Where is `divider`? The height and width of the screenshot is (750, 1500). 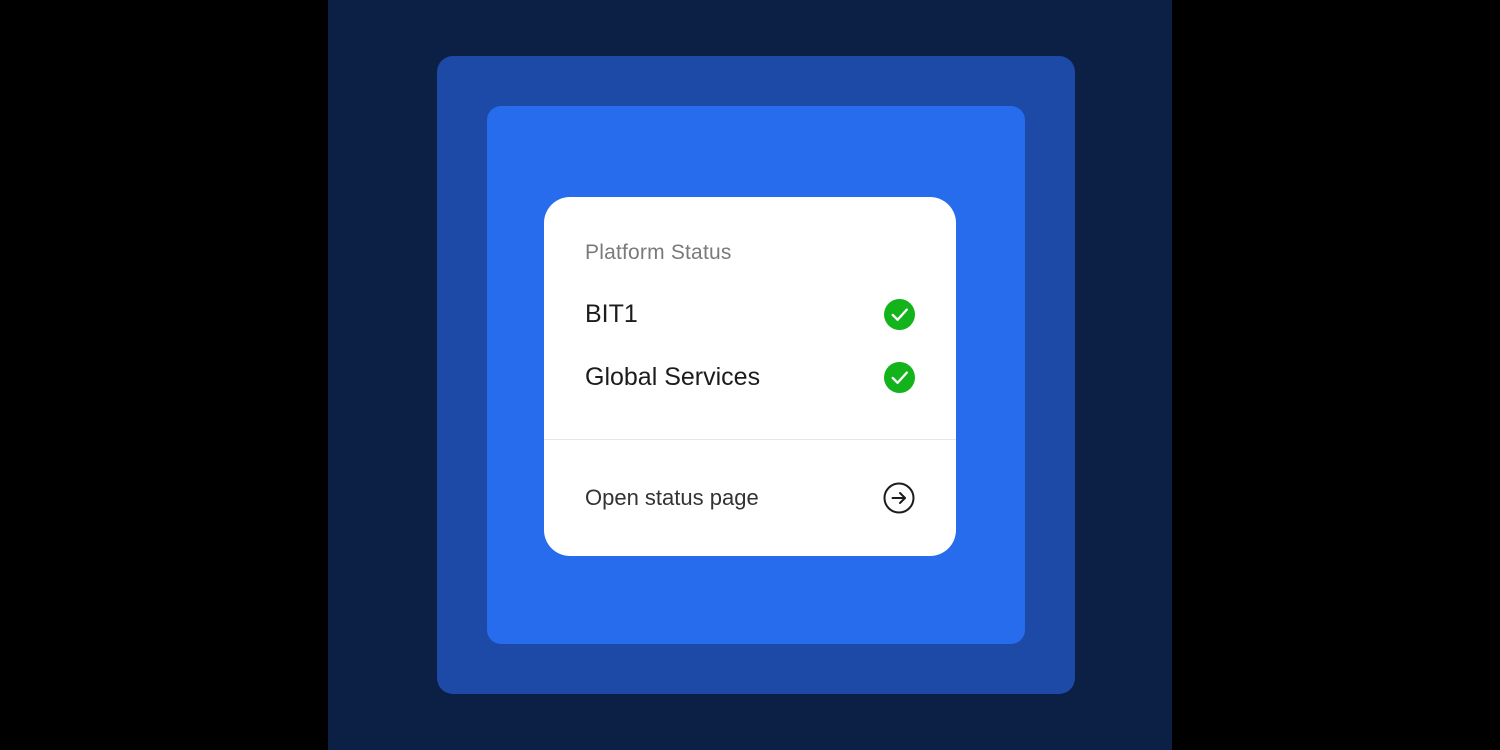 divider is located at coordinates (750, 439).